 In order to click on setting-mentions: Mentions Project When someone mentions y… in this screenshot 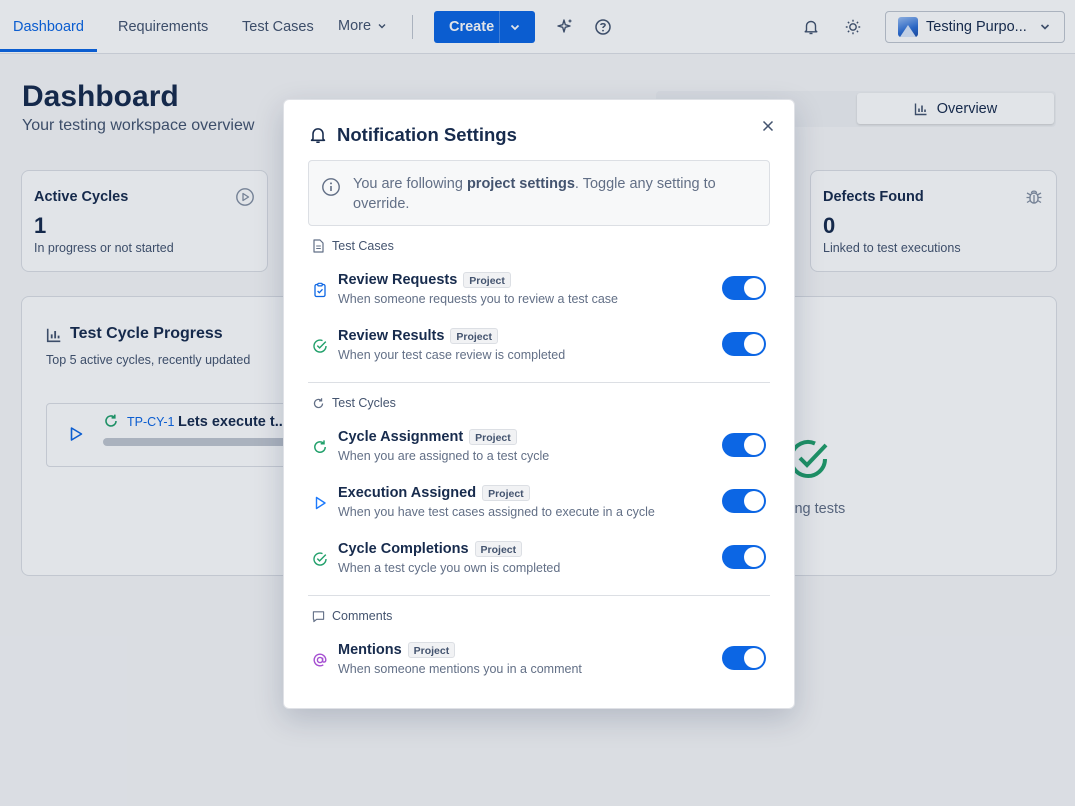, I will do `click(539, 662)`.